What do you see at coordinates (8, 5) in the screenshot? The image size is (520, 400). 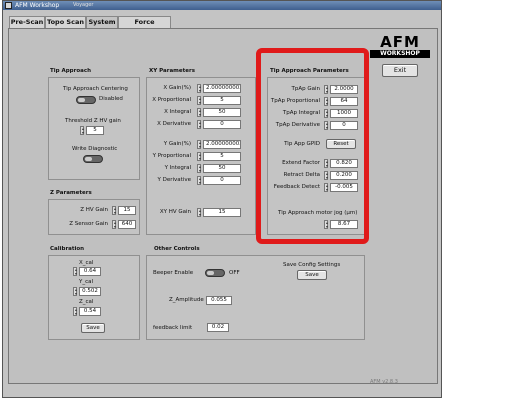 I see `app-icon` at bounding box center [8, 5].